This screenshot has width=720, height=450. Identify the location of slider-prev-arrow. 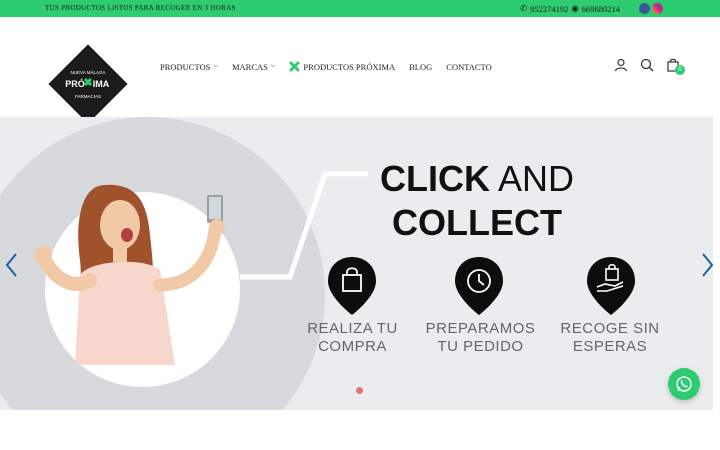
(12, 265).